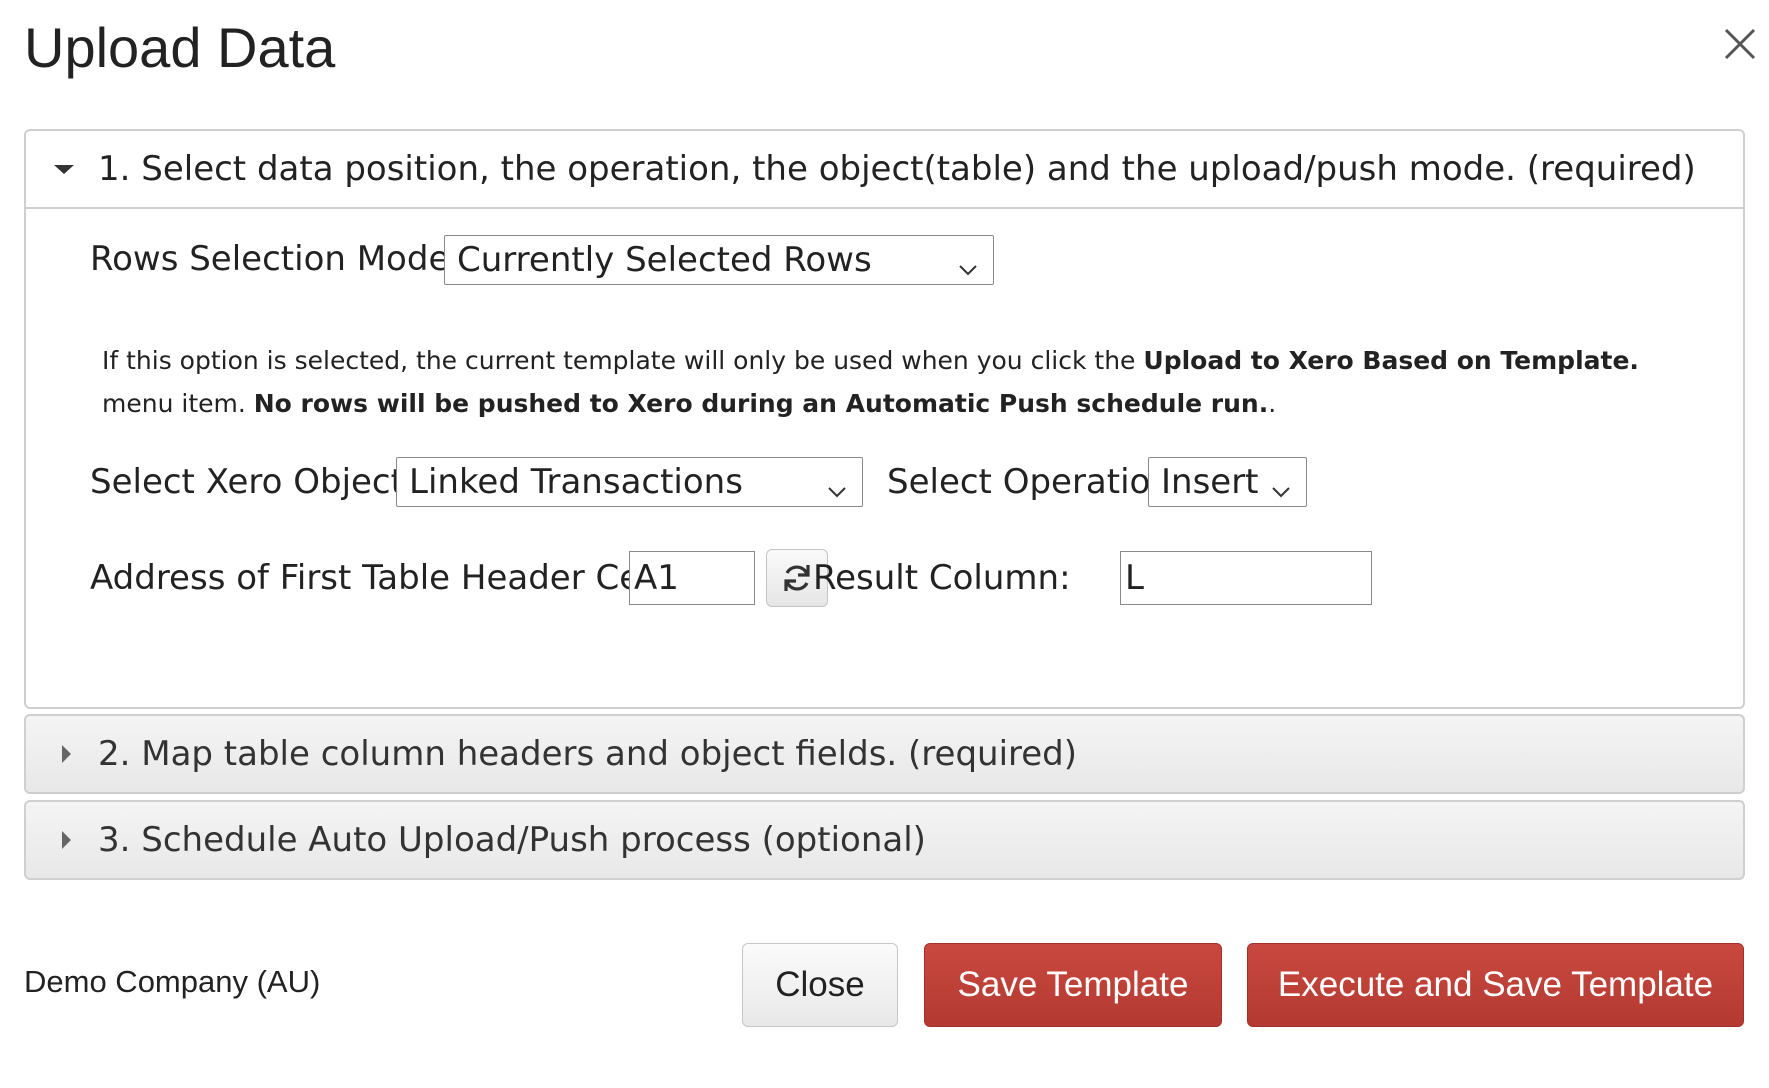 The image size is (1769, 1088). What do you see at coordinates (64, 169) in the screenshot?
I see `caret-down-icon` at bounding box center [64, 169].